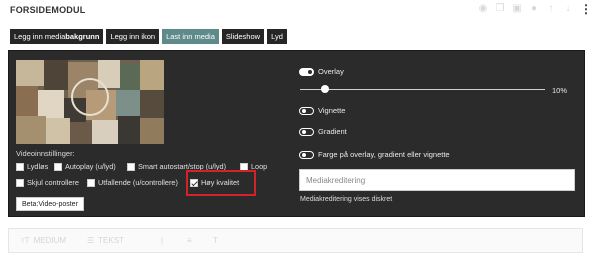 The height and width of the screenshot is (253, 600). What do you see at coordinates (82, 36) in the screenshot?
I see `button-label-bold: bakgrunn` at bounding box center [82, 36].